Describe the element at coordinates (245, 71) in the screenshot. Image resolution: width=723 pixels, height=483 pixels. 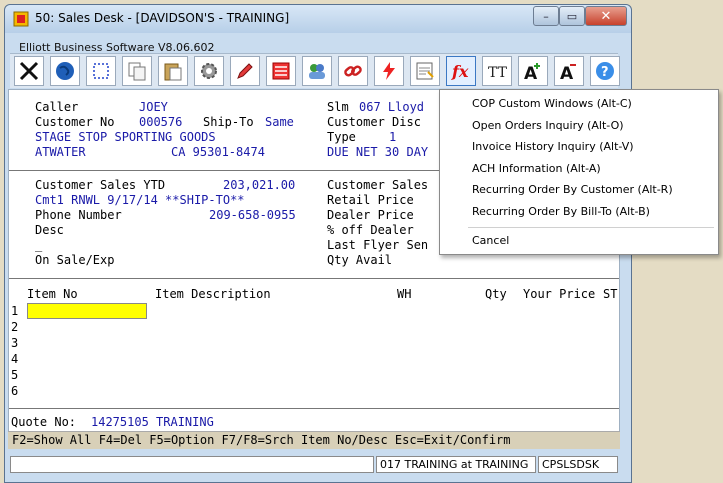
I see `edit-icon` at that location.